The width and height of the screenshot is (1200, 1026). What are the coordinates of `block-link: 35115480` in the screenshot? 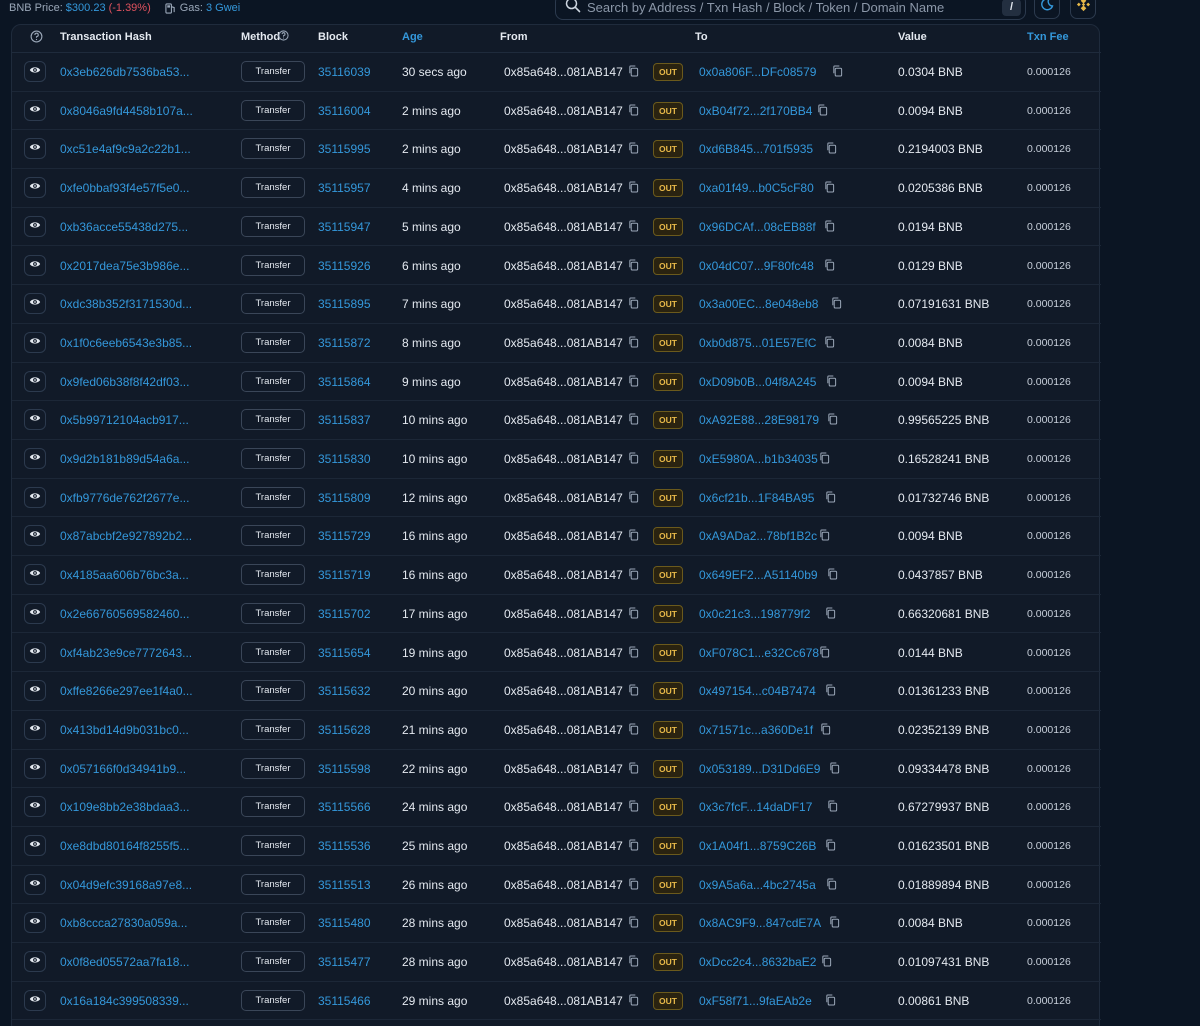 It's located at (344, 923).